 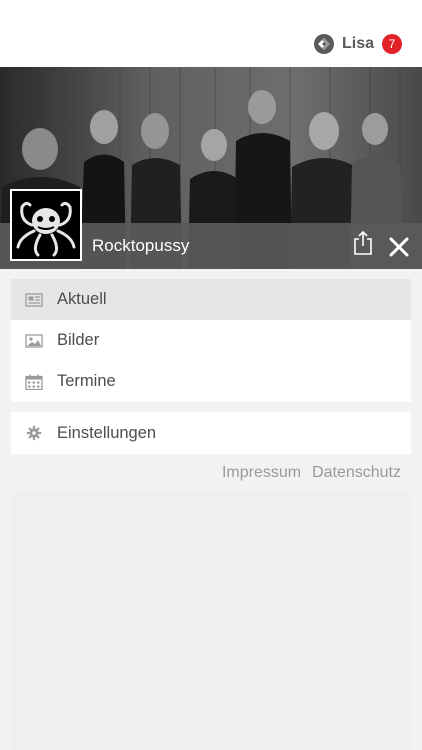 I want to click on footer-links: Impressum Datenschutz, so click(x=311, y=473).